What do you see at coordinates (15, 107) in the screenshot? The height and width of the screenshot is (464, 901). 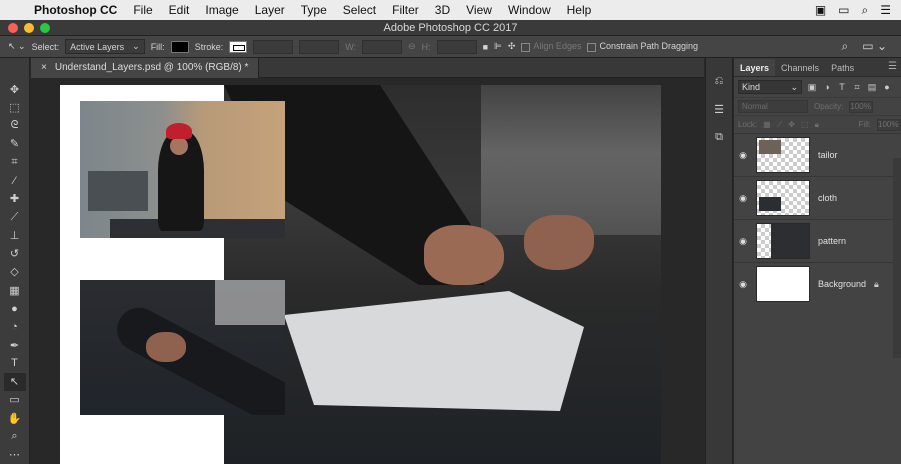 I see `marquee-tool-icon: ⬚` at bounding box center [15, 107].